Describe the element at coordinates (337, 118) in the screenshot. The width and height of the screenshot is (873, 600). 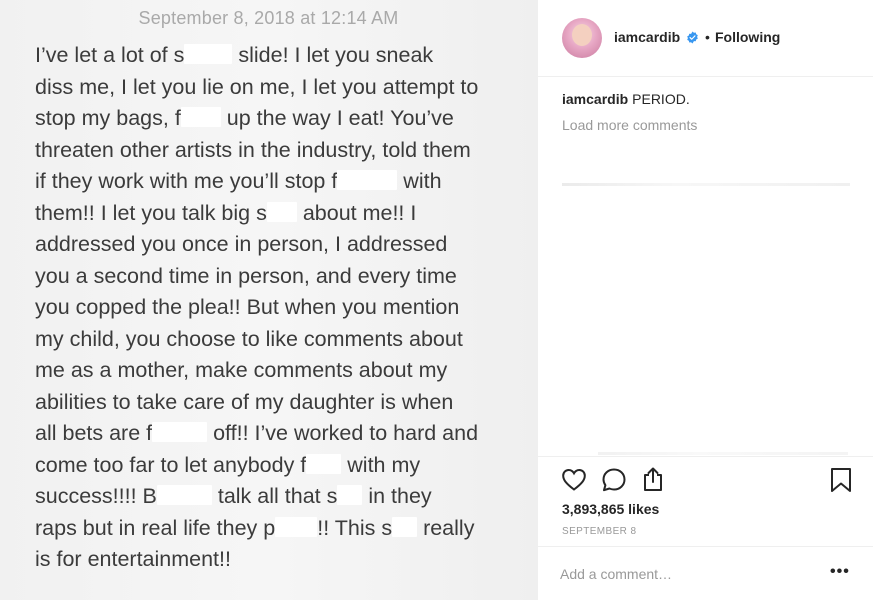
I see `note-text-segment: up the way I eat! You’ve` at that location.